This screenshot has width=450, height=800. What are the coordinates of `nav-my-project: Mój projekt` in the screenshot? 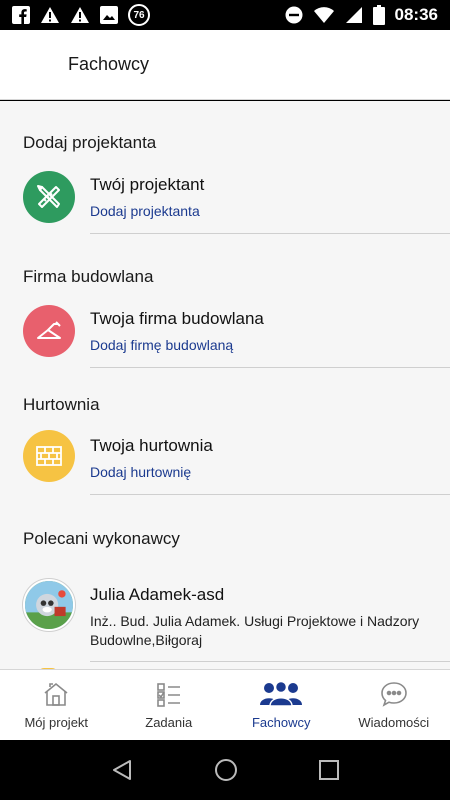 It's located at (56, 705).